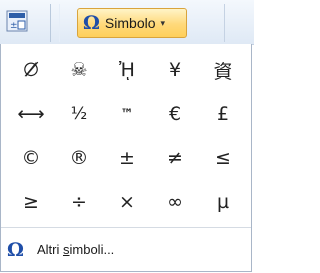 The image size is (320, 273). What do you see at coordinates (223, 114) in the screenshot?
I see `symbol-cell: £` at bounding box center [223, 114].